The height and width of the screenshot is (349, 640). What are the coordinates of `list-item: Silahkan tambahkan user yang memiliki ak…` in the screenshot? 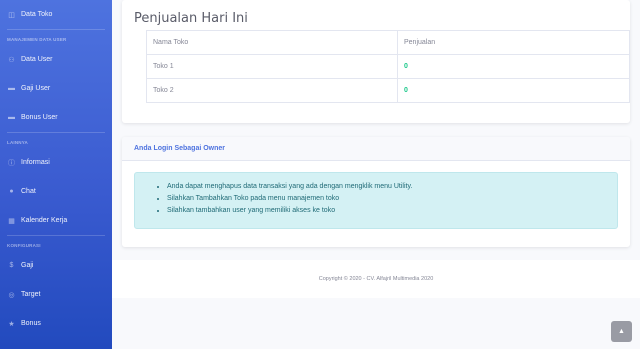 It's located at (289, 211).